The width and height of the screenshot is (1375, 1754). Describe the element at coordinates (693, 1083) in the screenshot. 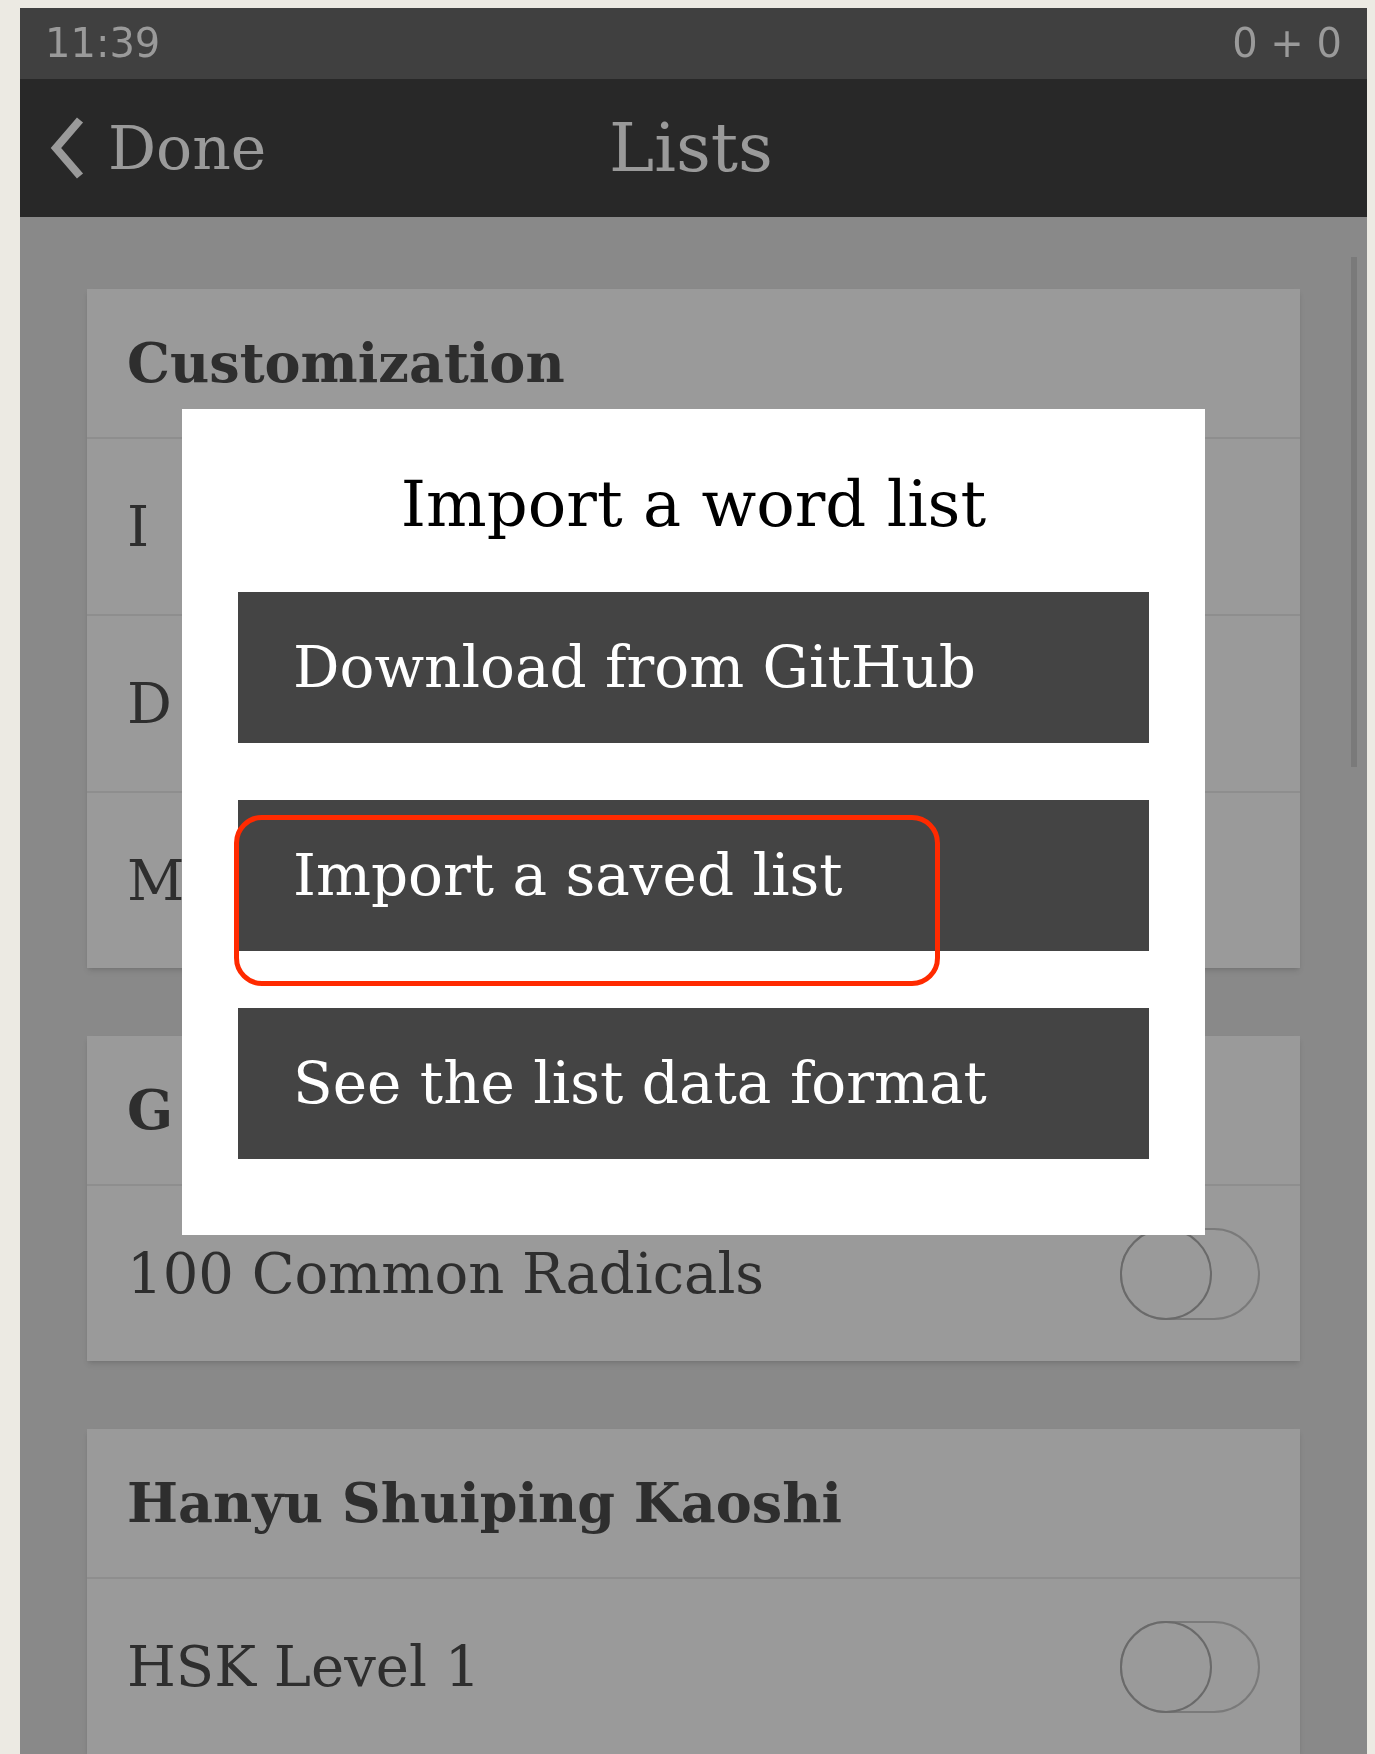

I see `dialog-option-button: See the list data format` at that location.